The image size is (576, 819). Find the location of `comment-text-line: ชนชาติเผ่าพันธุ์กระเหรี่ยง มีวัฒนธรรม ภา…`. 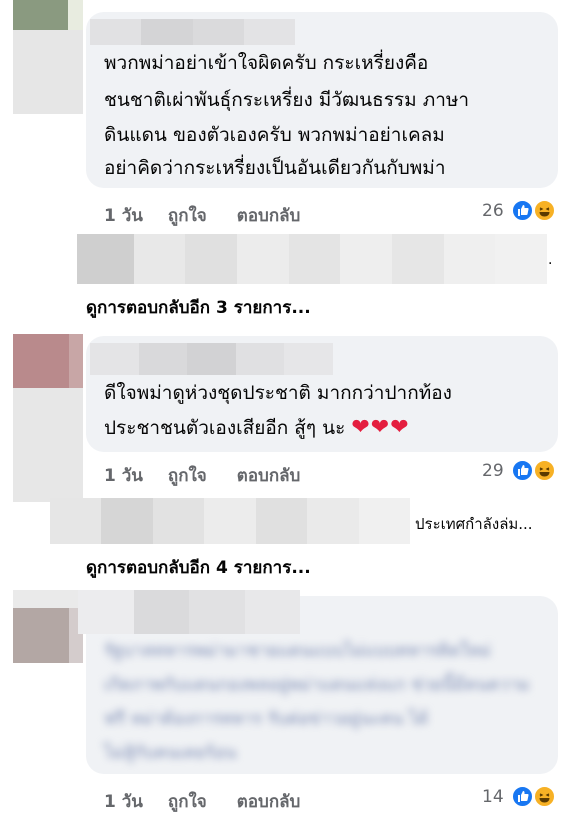

comment-text-line: ชนชาติเผ่าพันธุ์กระเหรี่ยง มีวัฒนธรรม ภา… is located at coordinates (287, 100).